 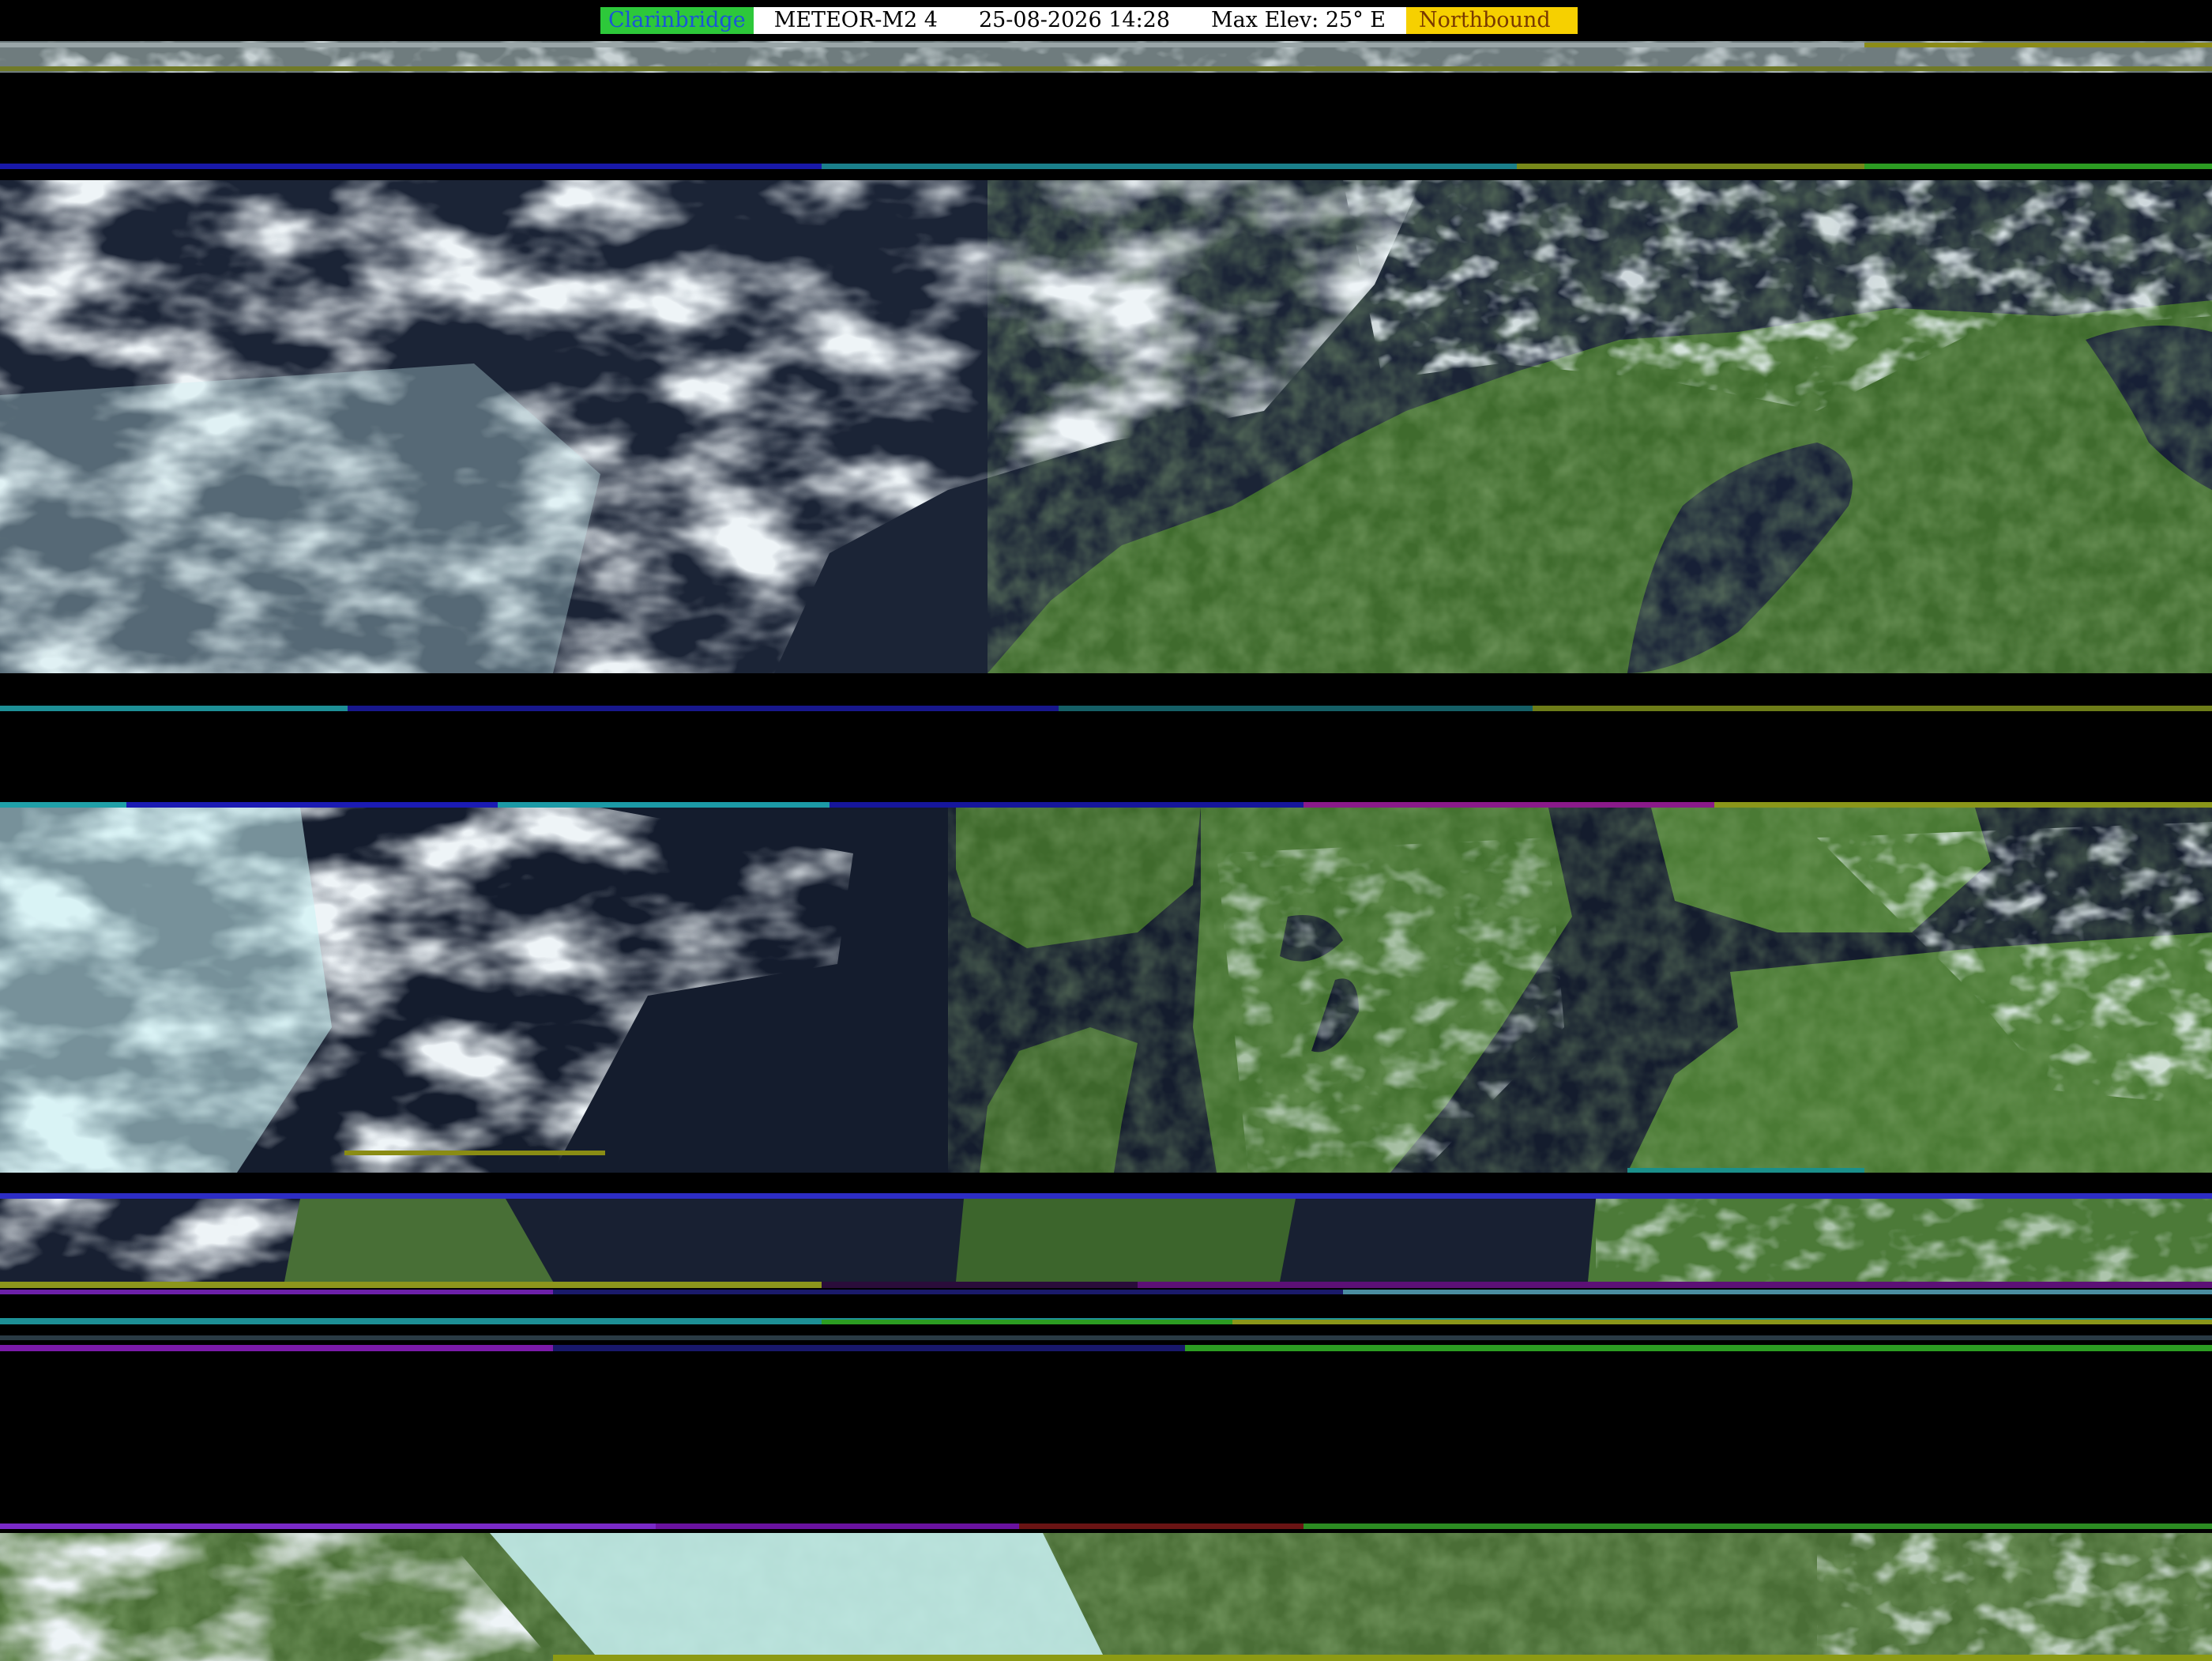 What do you see at coordinates (1299, 20) in the screenshot?
I see `max-elevation: Max Elev: 25° E` at bounding box center [1299, 20].